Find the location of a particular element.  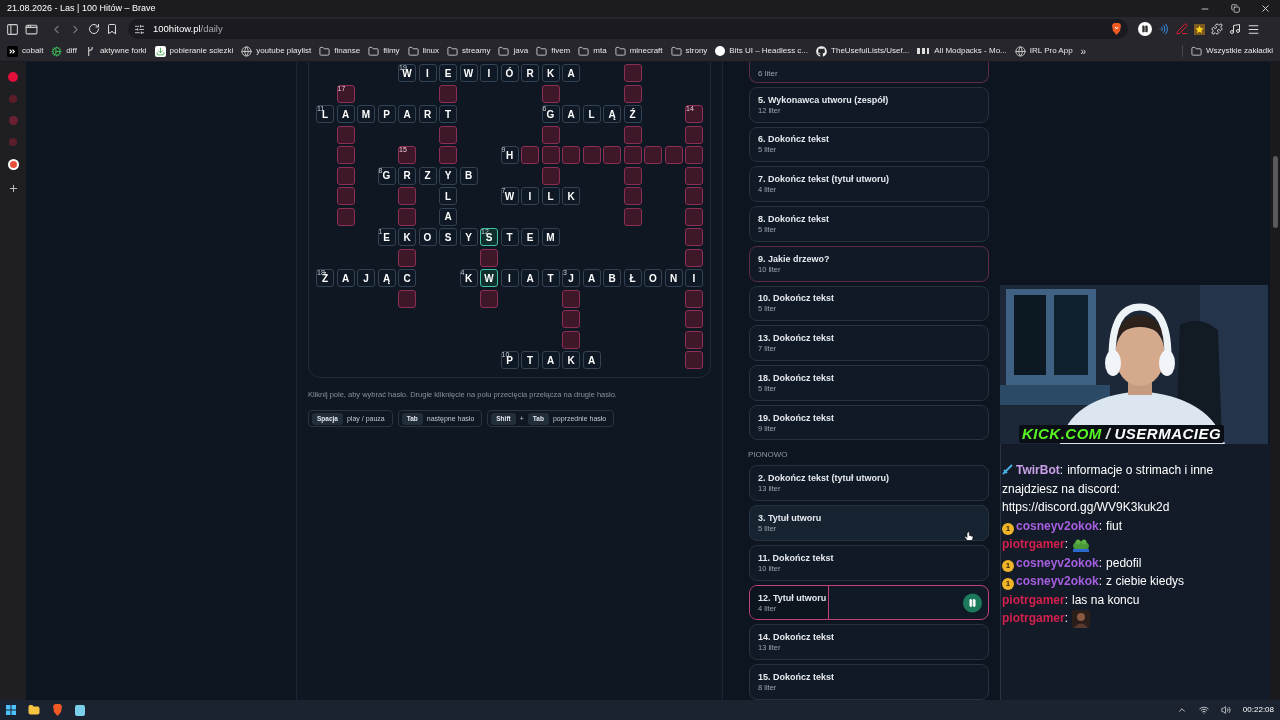

extensions-icon is located at coordinates (1217, 29).